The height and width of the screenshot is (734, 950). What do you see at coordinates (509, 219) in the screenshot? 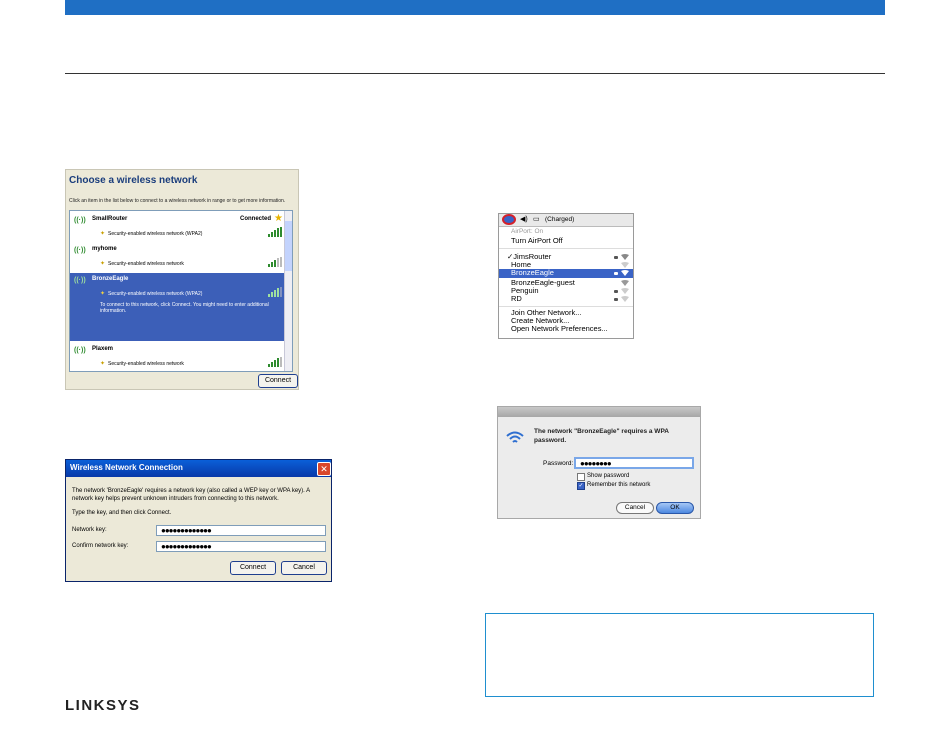
I see `airport-menu-icon` at bounding box center [509, 219].